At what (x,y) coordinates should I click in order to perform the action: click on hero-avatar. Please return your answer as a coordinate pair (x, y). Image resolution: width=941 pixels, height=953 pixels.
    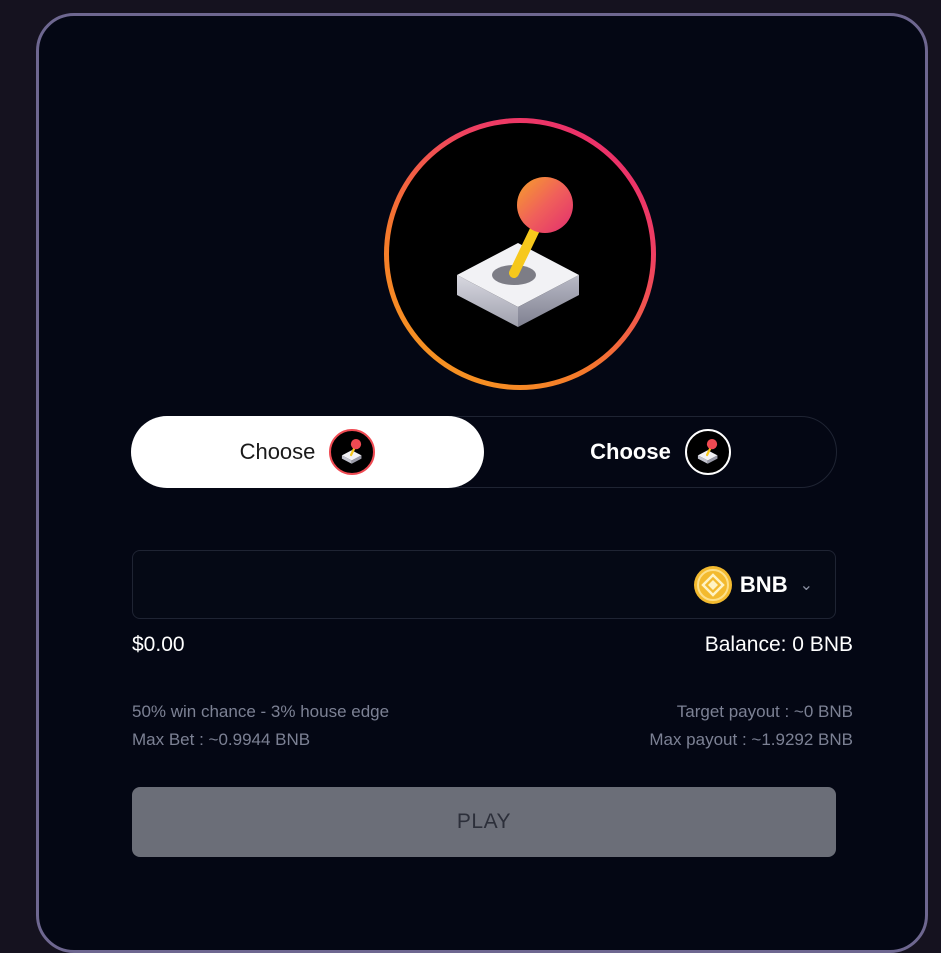
    Looking at the image, I should click on (520, 254).